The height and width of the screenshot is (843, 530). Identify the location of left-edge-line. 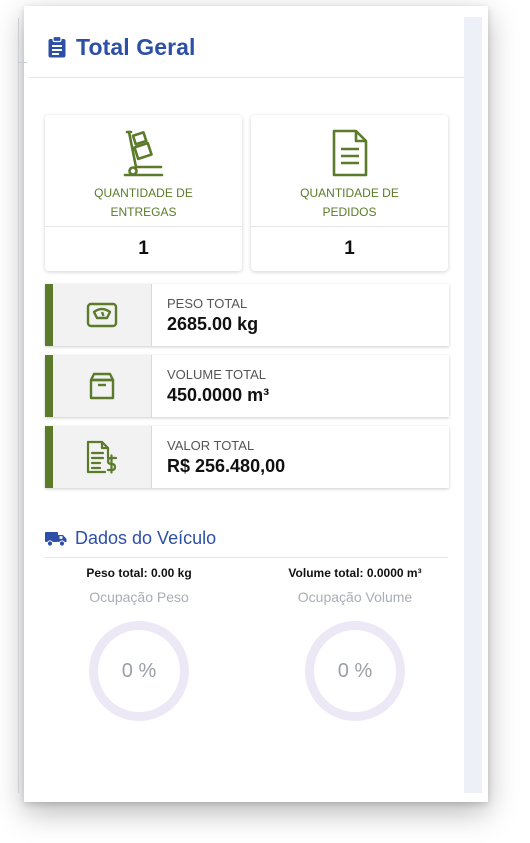
(18, 405).